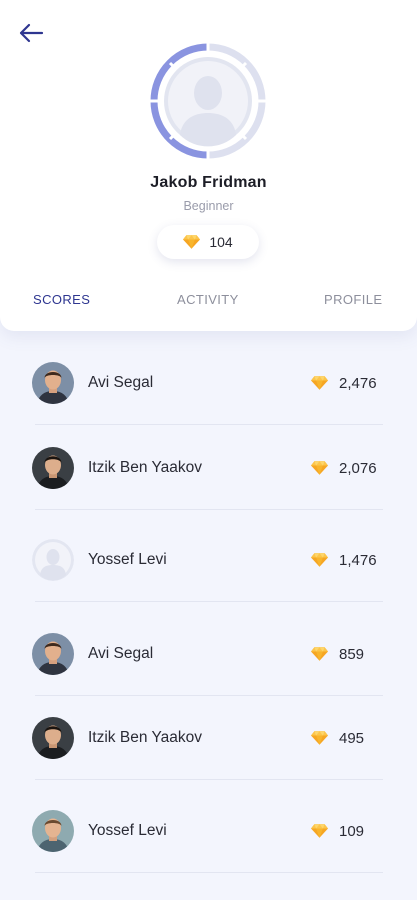 The image size is (417, 900). What do you see at coordinates (207, 383) in the screenshot?
I see `list-item: Avi Segal 2,476` at bounding box center [207, 383].